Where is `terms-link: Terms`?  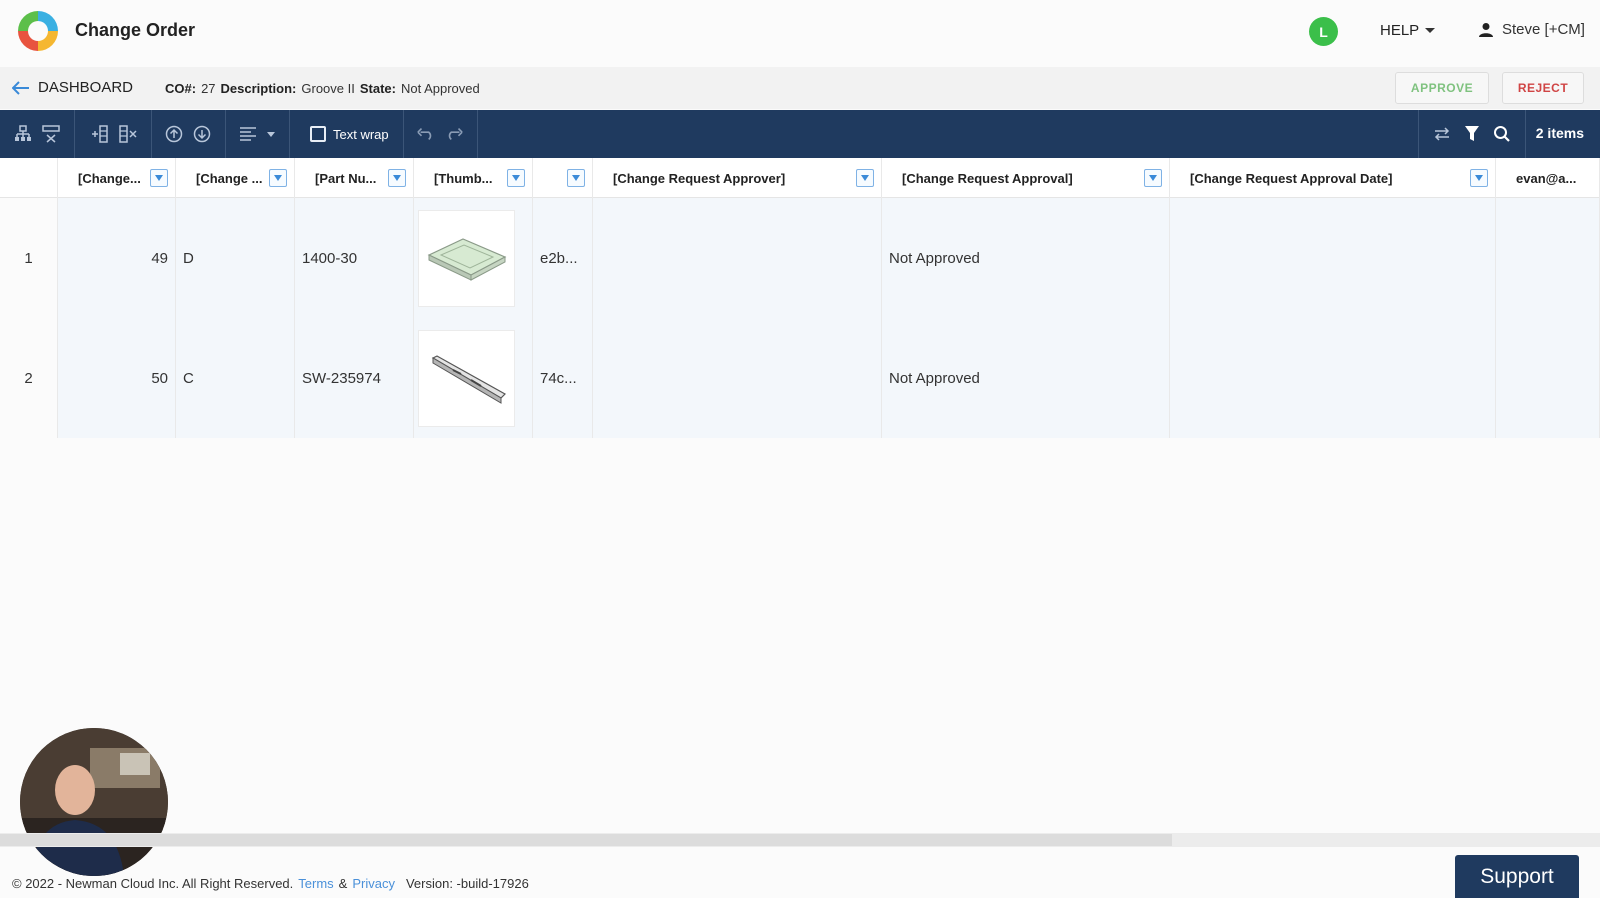
terms-link: Terms is located at coordinates (315, 883).